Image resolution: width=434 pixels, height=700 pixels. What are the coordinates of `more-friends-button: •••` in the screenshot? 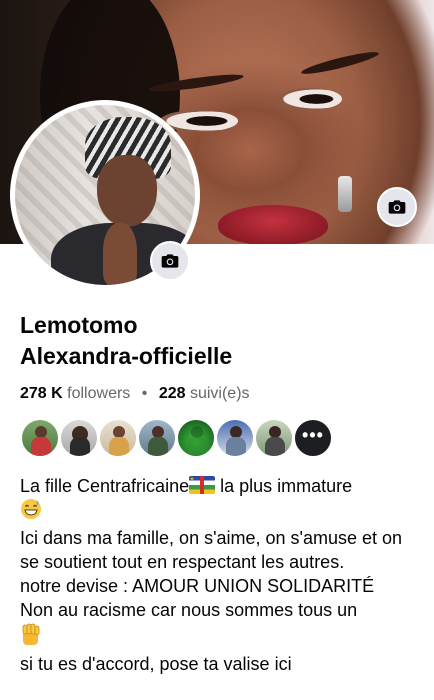 It's located at (313, 438).